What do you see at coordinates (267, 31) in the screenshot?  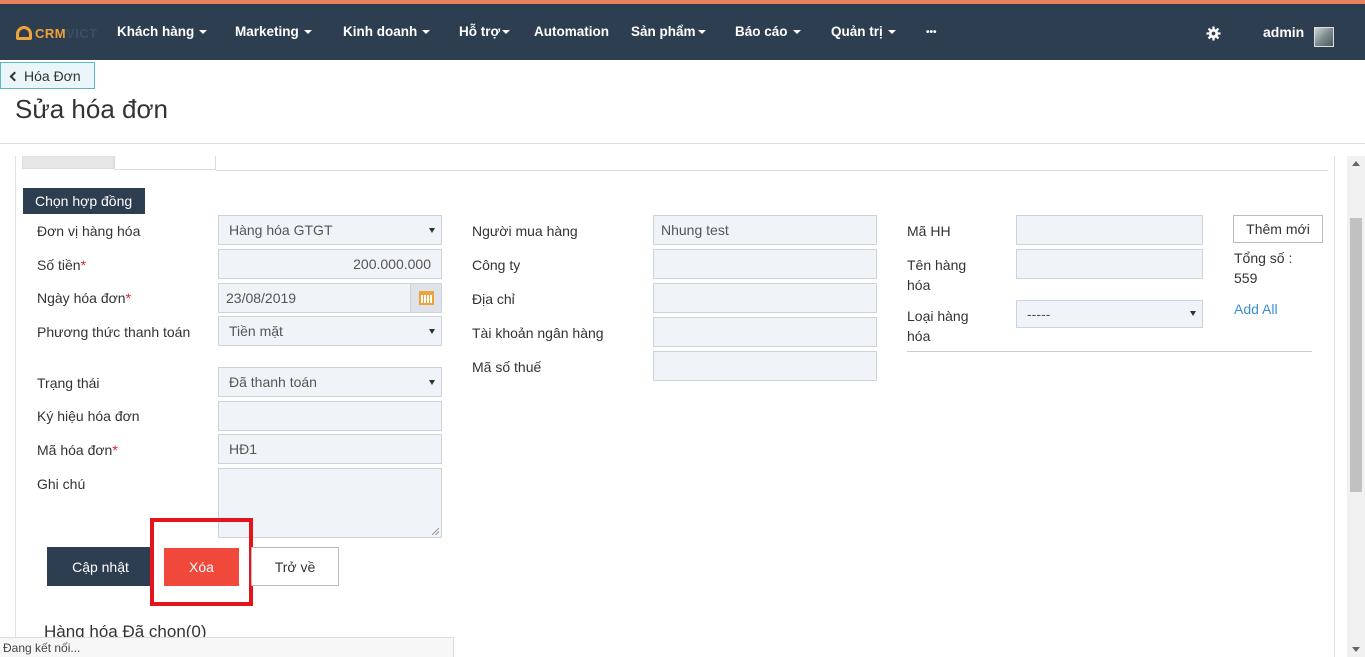 I see `nav-label: Marketing` at bounding box center [267, 31].